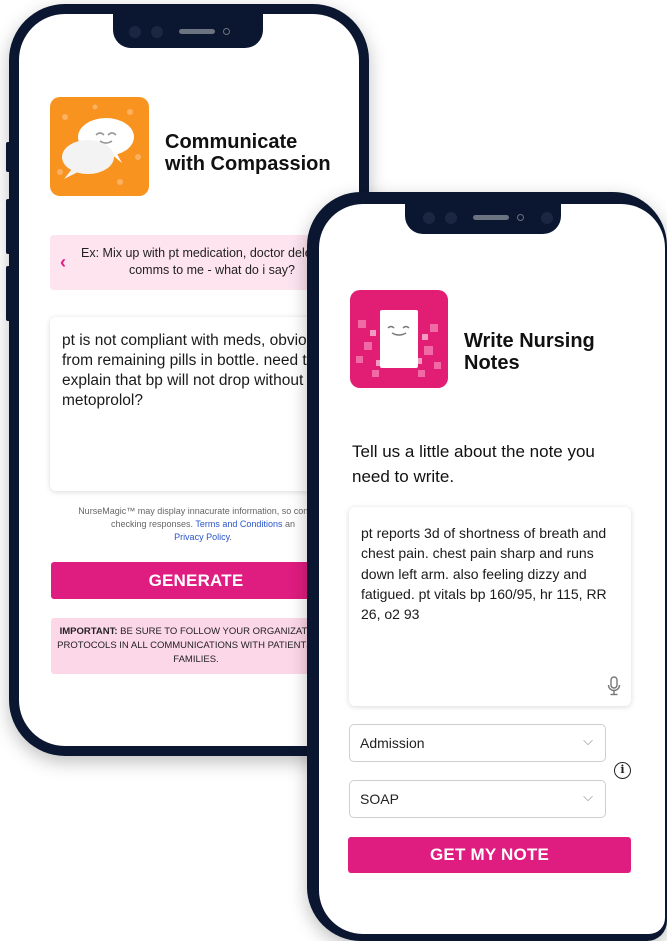  Describe the element at coordinates (288, 524) in the screenshot. I see `disclaimer-part: an` at that location.